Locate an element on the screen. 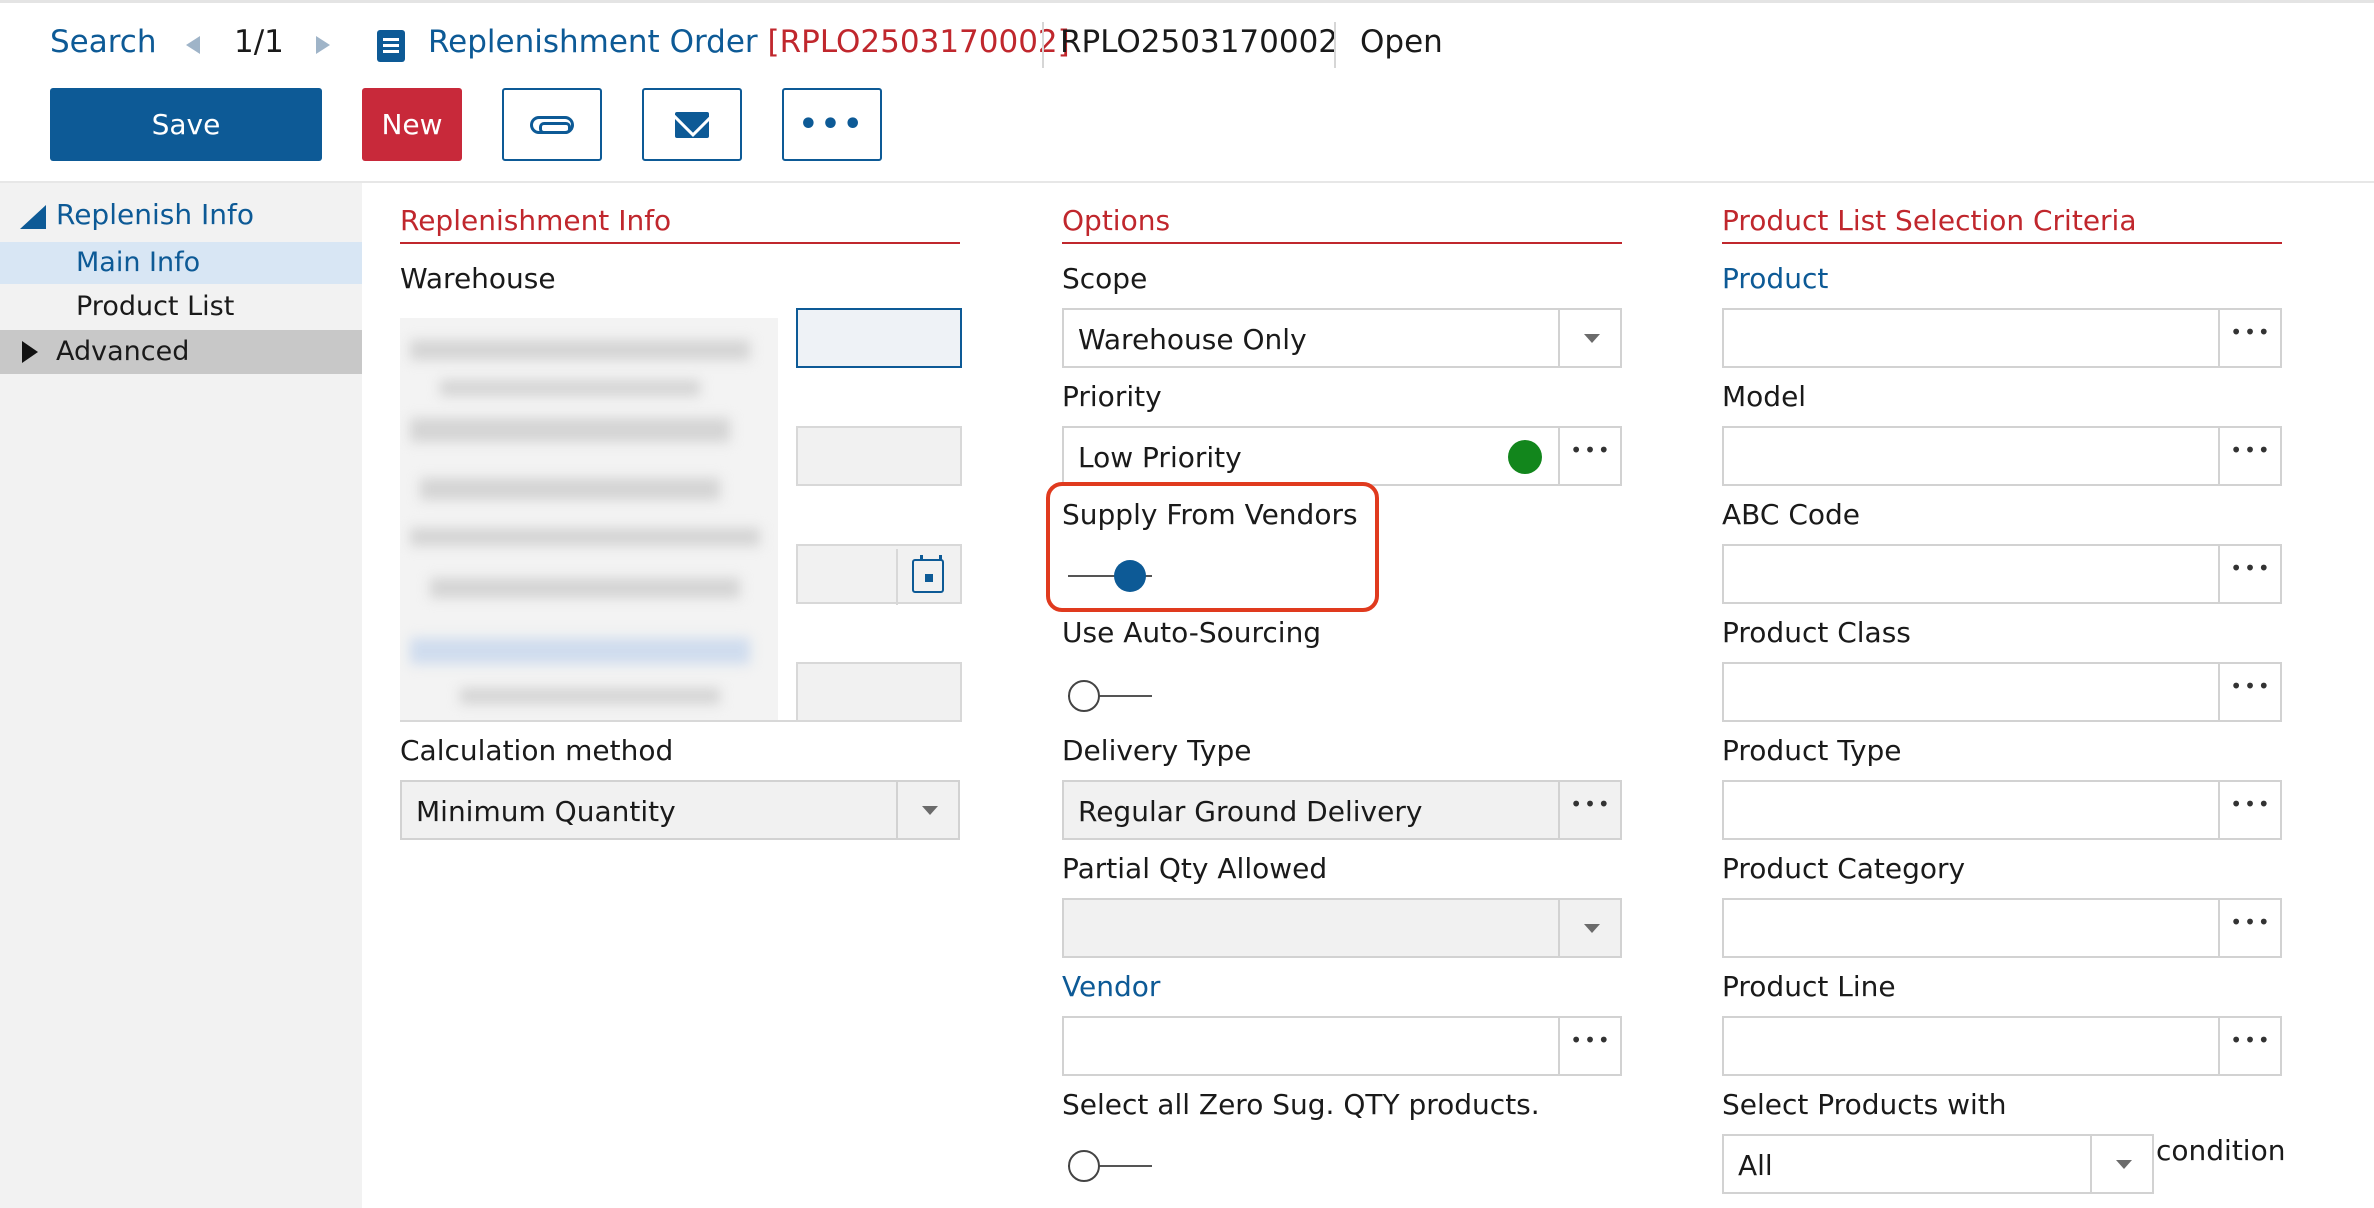 The image size is (2374, 1208). product-link-label: Product is located at coordinates (1775, 278).